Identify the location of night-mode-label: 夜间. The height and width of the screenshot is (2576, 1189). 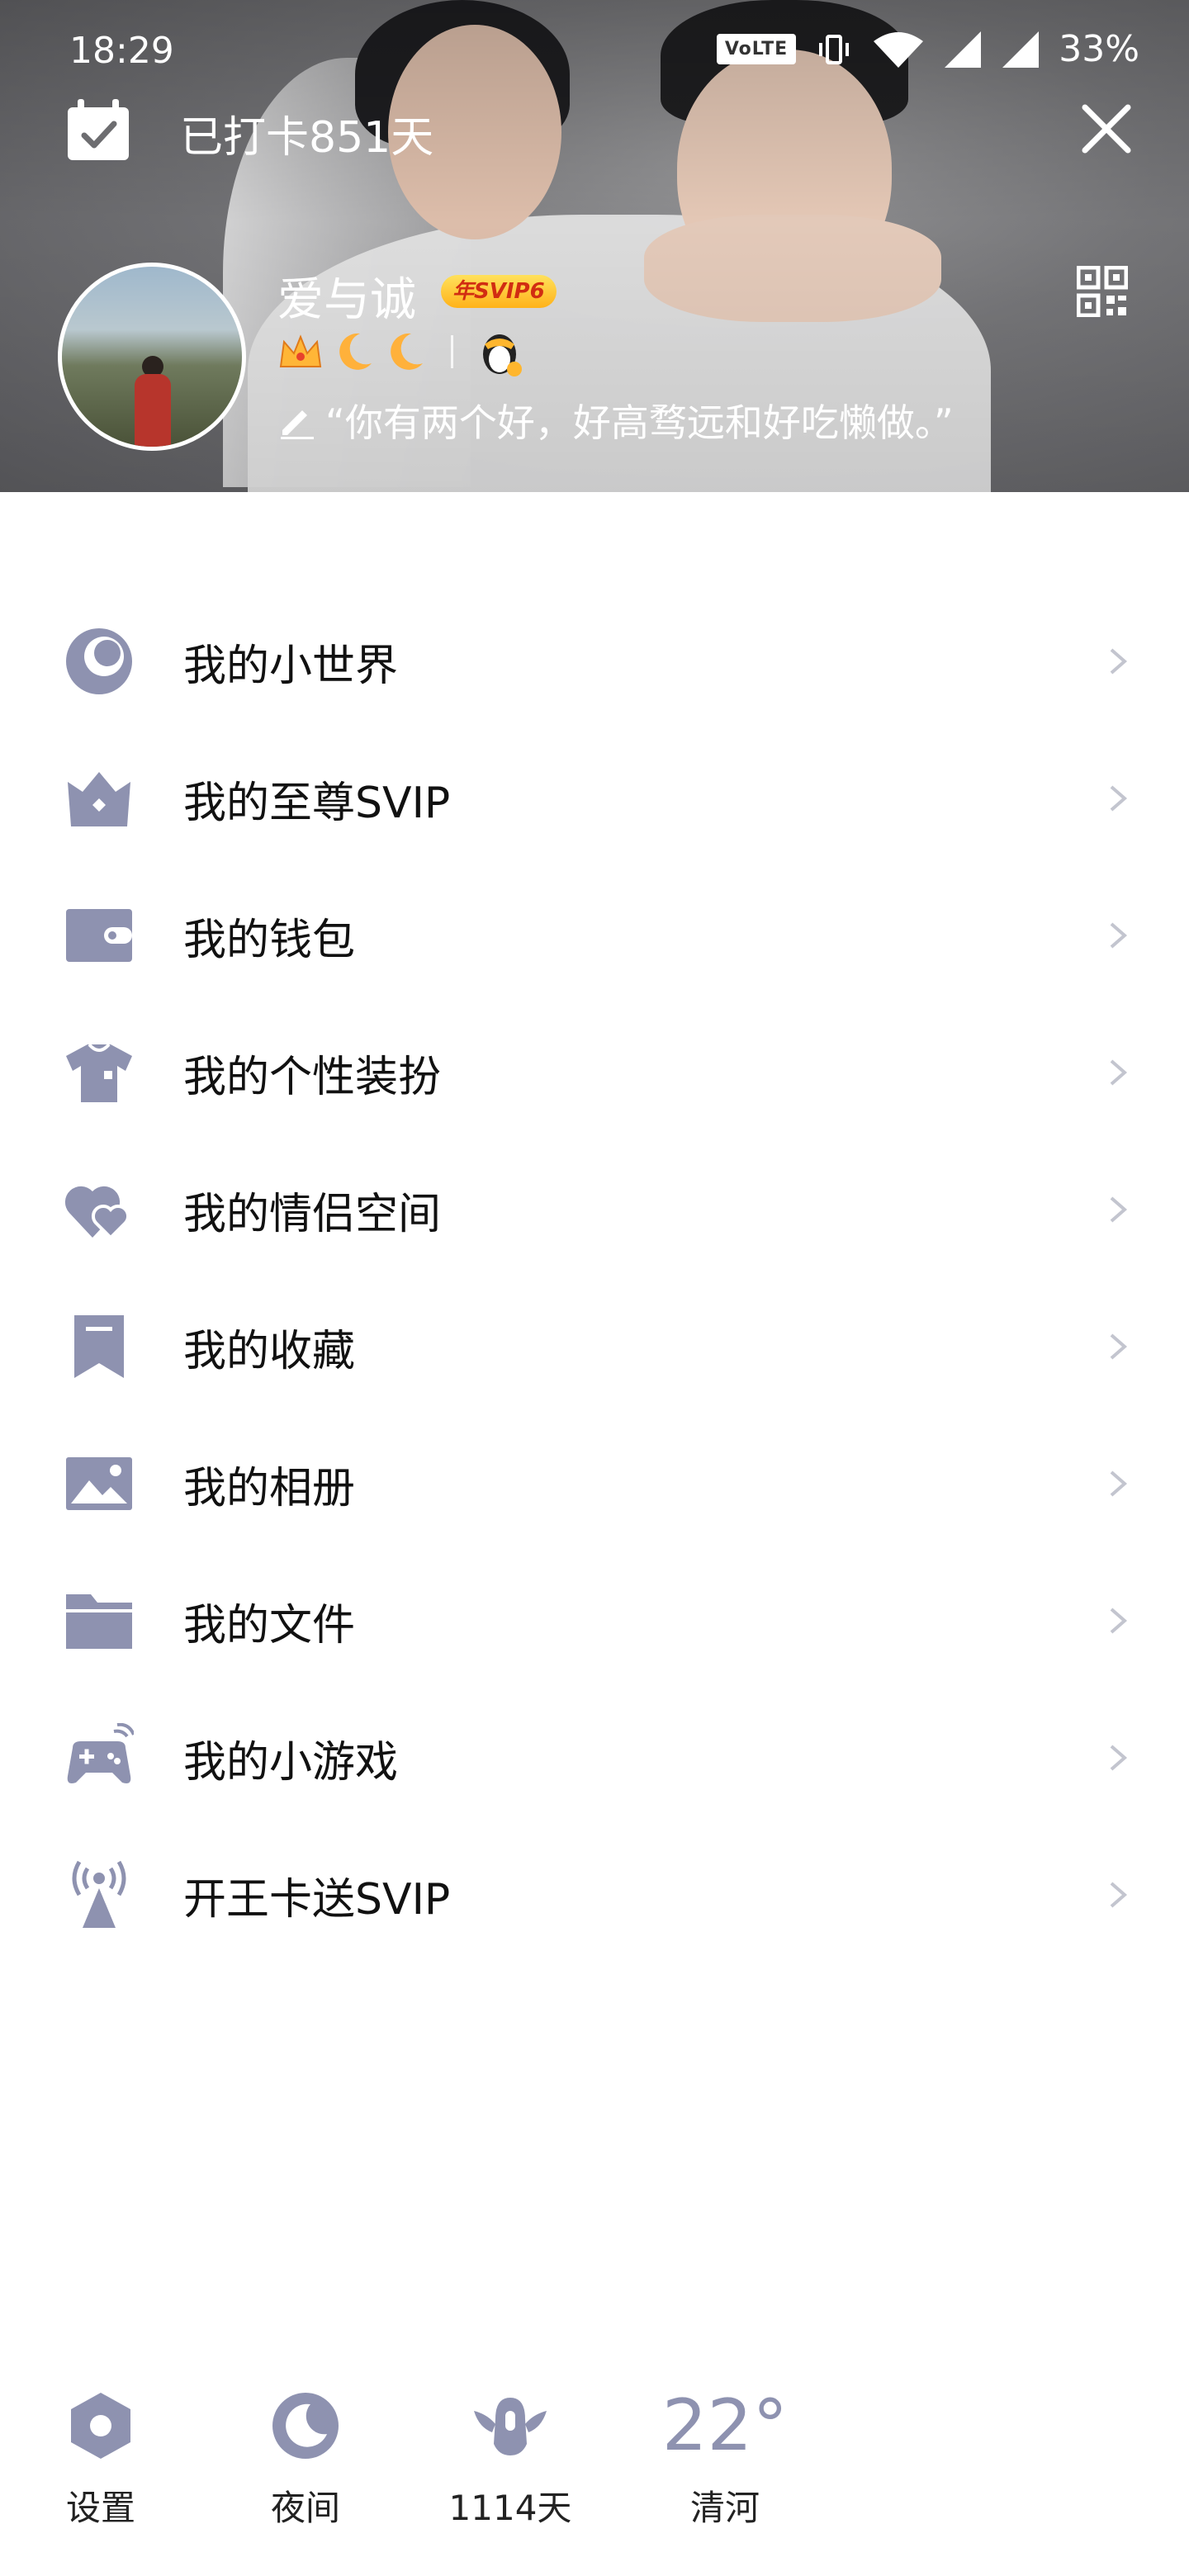
(305, 2508).